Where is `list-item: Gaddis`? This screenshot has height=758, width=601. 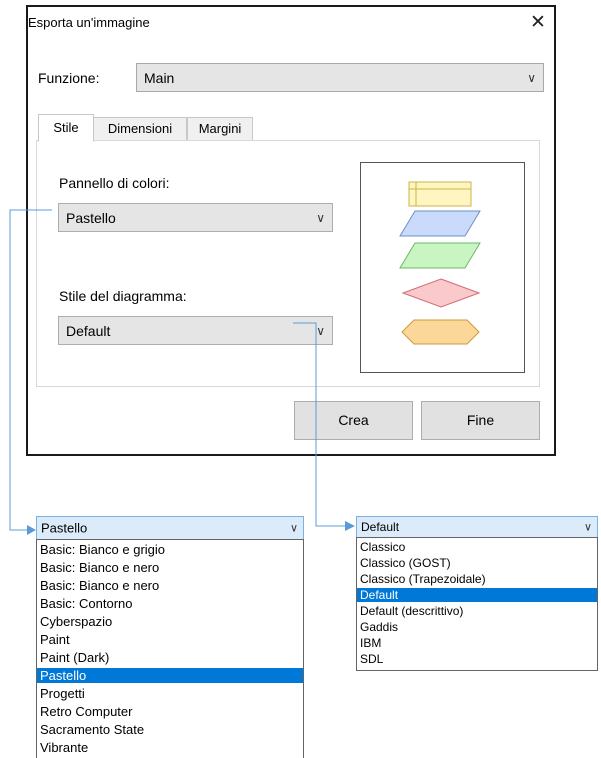 list-item: Gaddis is located at coordinates (477, 627).